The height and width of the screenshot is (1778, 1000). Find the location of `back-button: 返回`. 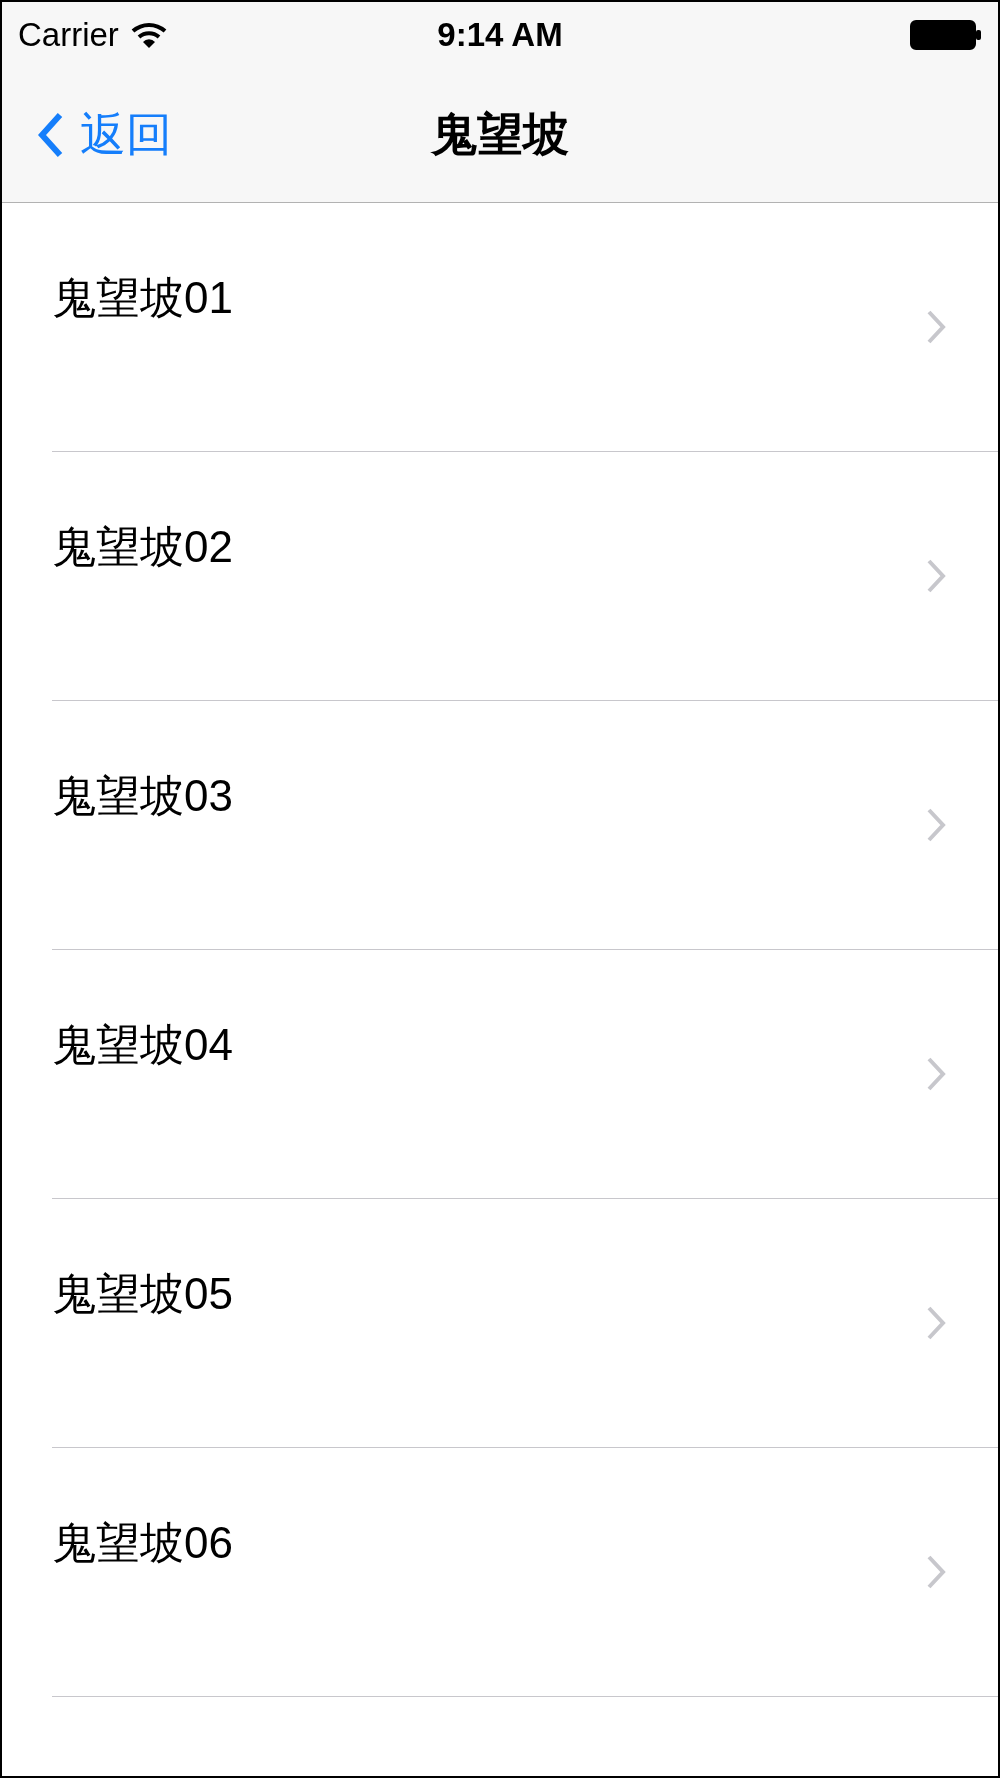

back-button: 返回 is located at coordinates (105, 135).